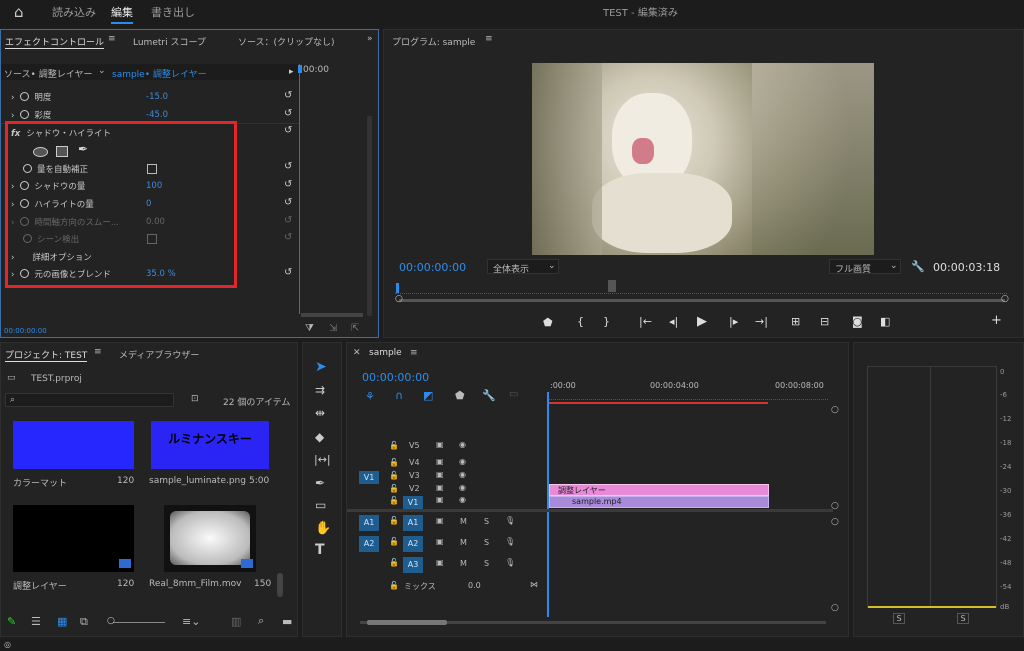 Image resolution: width=1024 pixels, height=651 pixels. Describe the element at coordinates (320, 483) in the screenshot. I see `pen-tool-icon: ✒` at that location.